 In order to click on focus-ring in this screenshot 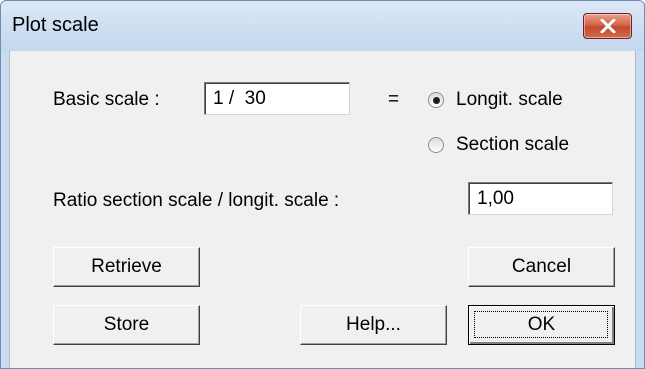, I will do `click(541, 324)`.